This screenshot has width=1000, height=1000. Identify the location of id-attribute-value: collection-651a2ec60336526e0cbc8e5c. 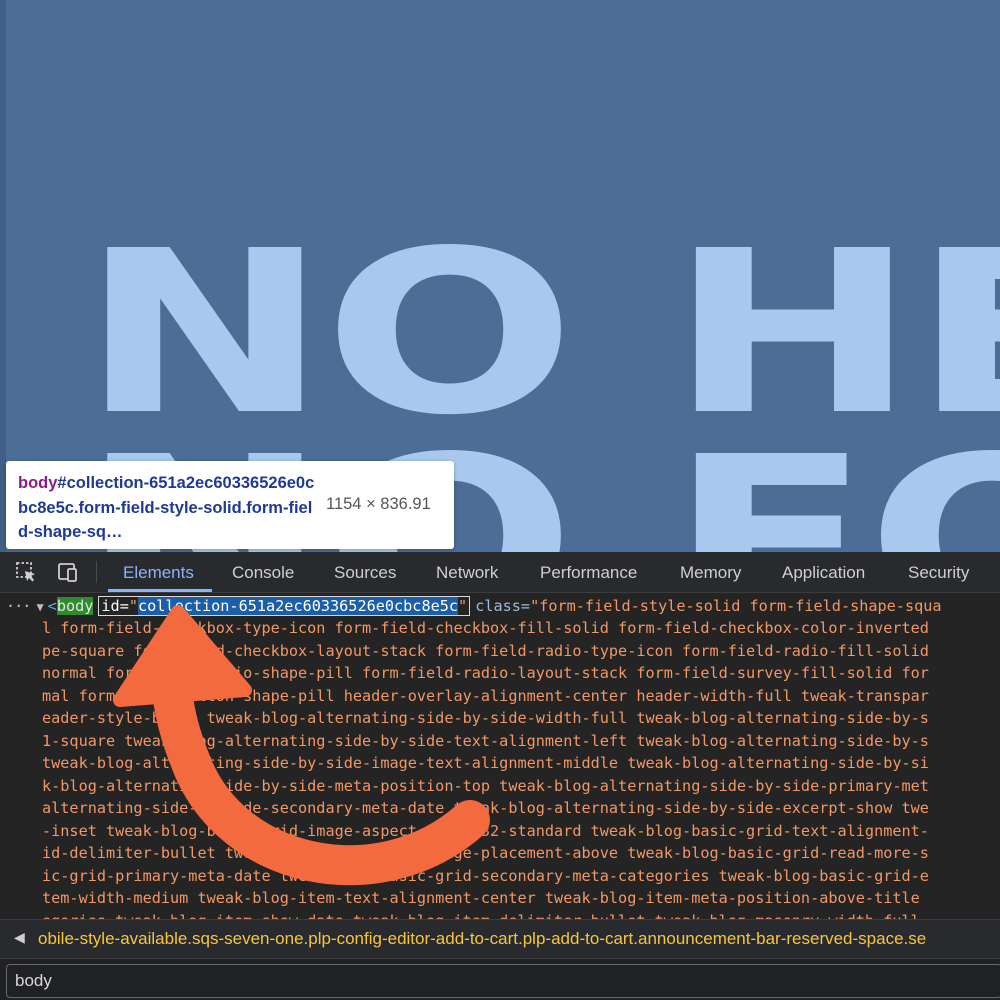
(298, 606).